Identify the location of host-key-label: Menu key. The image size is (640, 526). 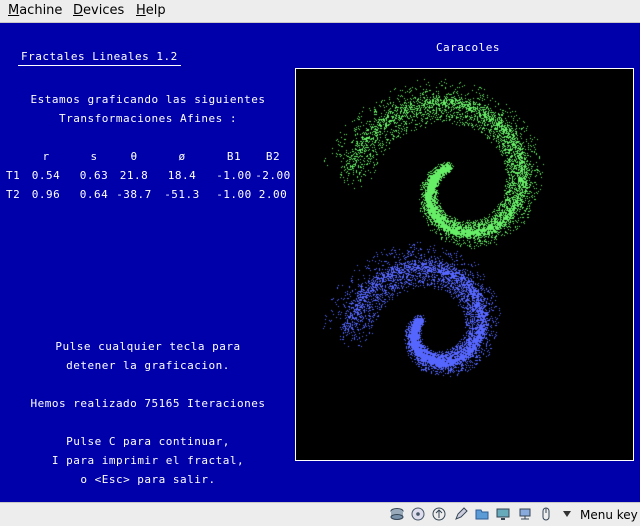
(609, 515).